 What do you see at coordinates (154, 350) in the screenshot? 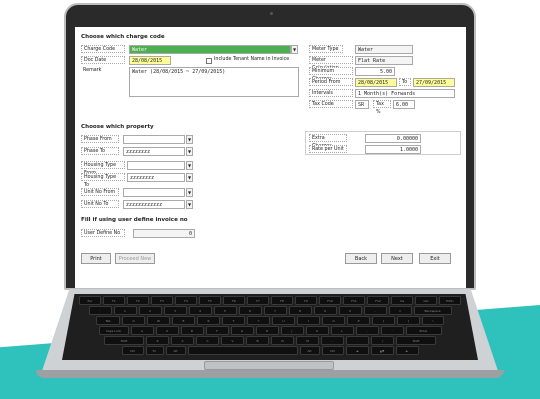
I see `key-fn: Fn` at bounding box center [154, 350].